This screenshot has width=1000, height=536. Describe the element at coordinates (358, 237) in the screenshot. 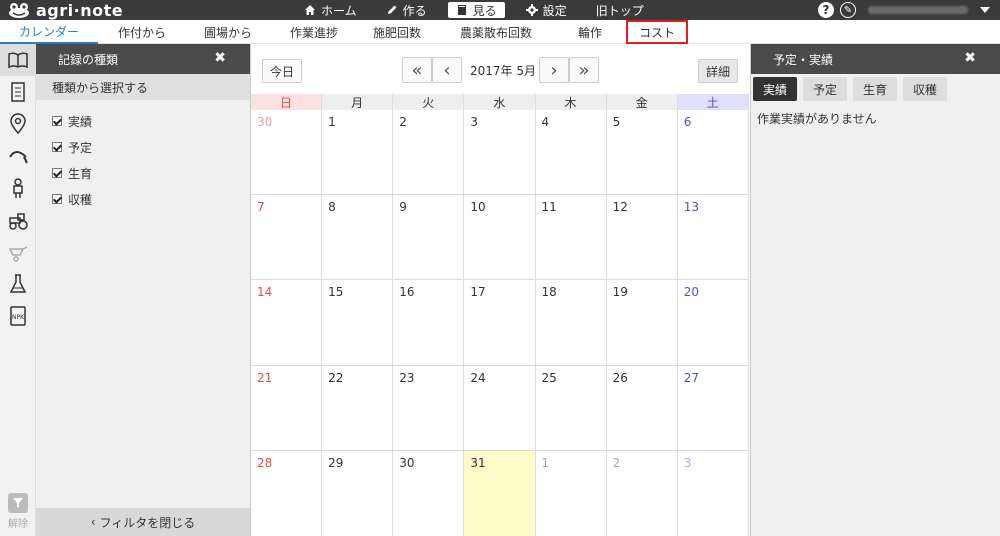

I see `calendar-day: 8` at that location.